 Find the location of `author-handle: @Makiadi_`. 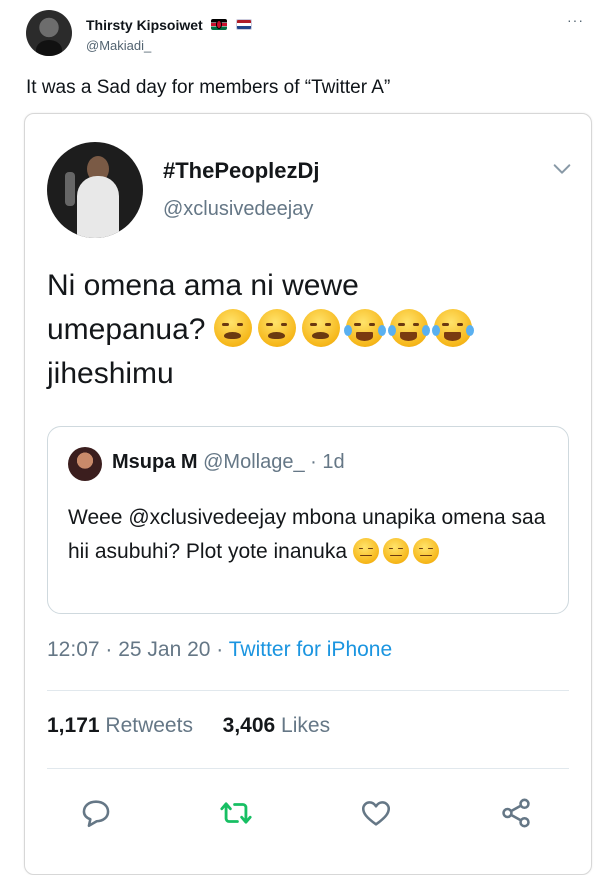

author-handle: @Makiadi_ is located at coordinates (169, 45).